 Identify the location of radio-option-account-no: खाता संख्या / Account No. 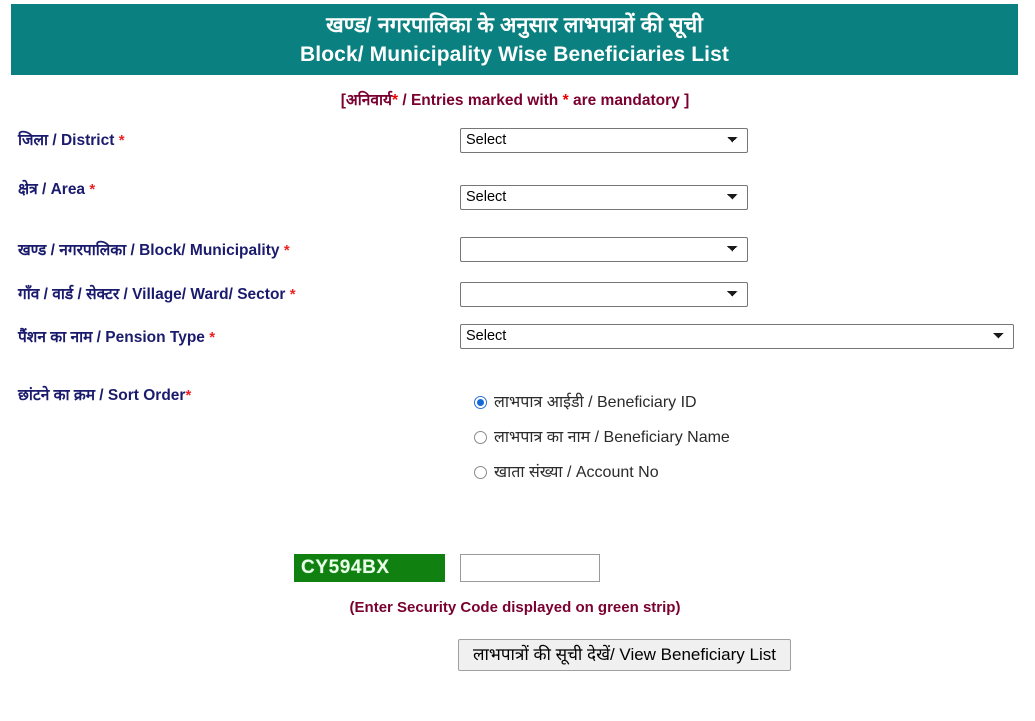
(602, 472).